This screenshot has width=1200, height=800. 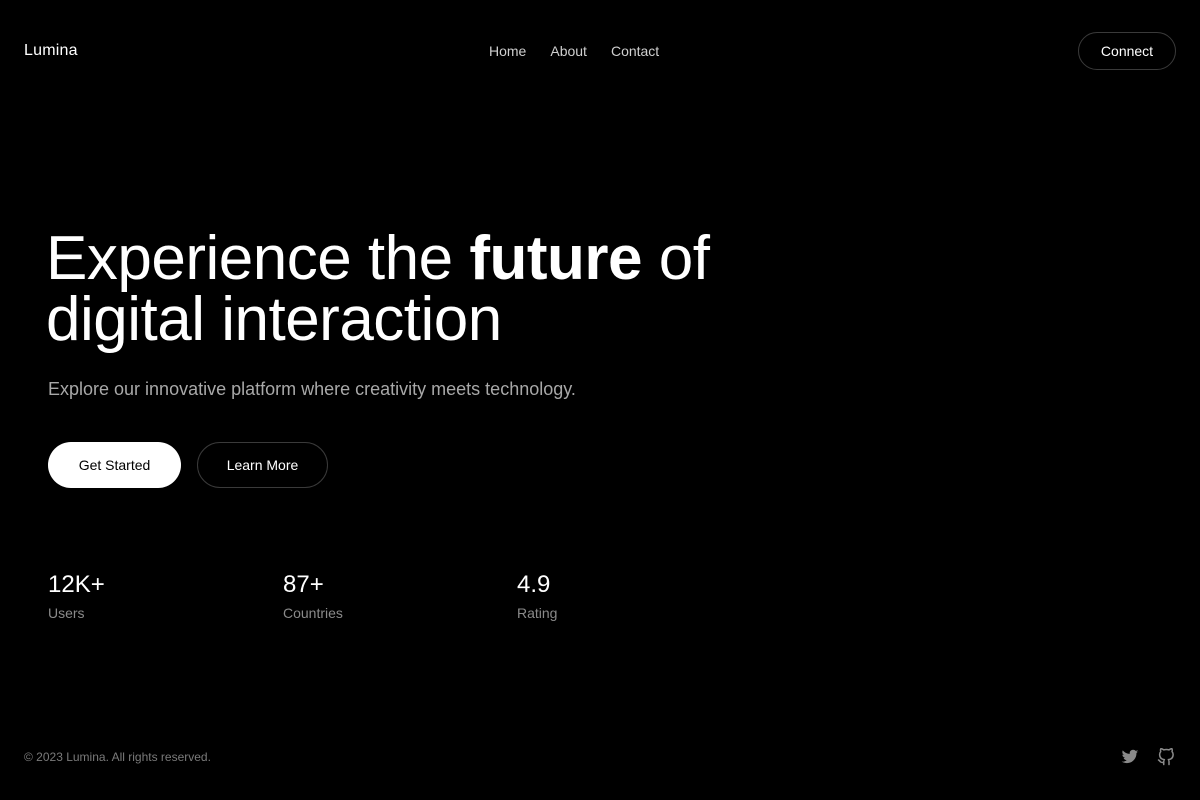 I want to click on hero-title-prefix: Experience the, so click(x=258, y=258).